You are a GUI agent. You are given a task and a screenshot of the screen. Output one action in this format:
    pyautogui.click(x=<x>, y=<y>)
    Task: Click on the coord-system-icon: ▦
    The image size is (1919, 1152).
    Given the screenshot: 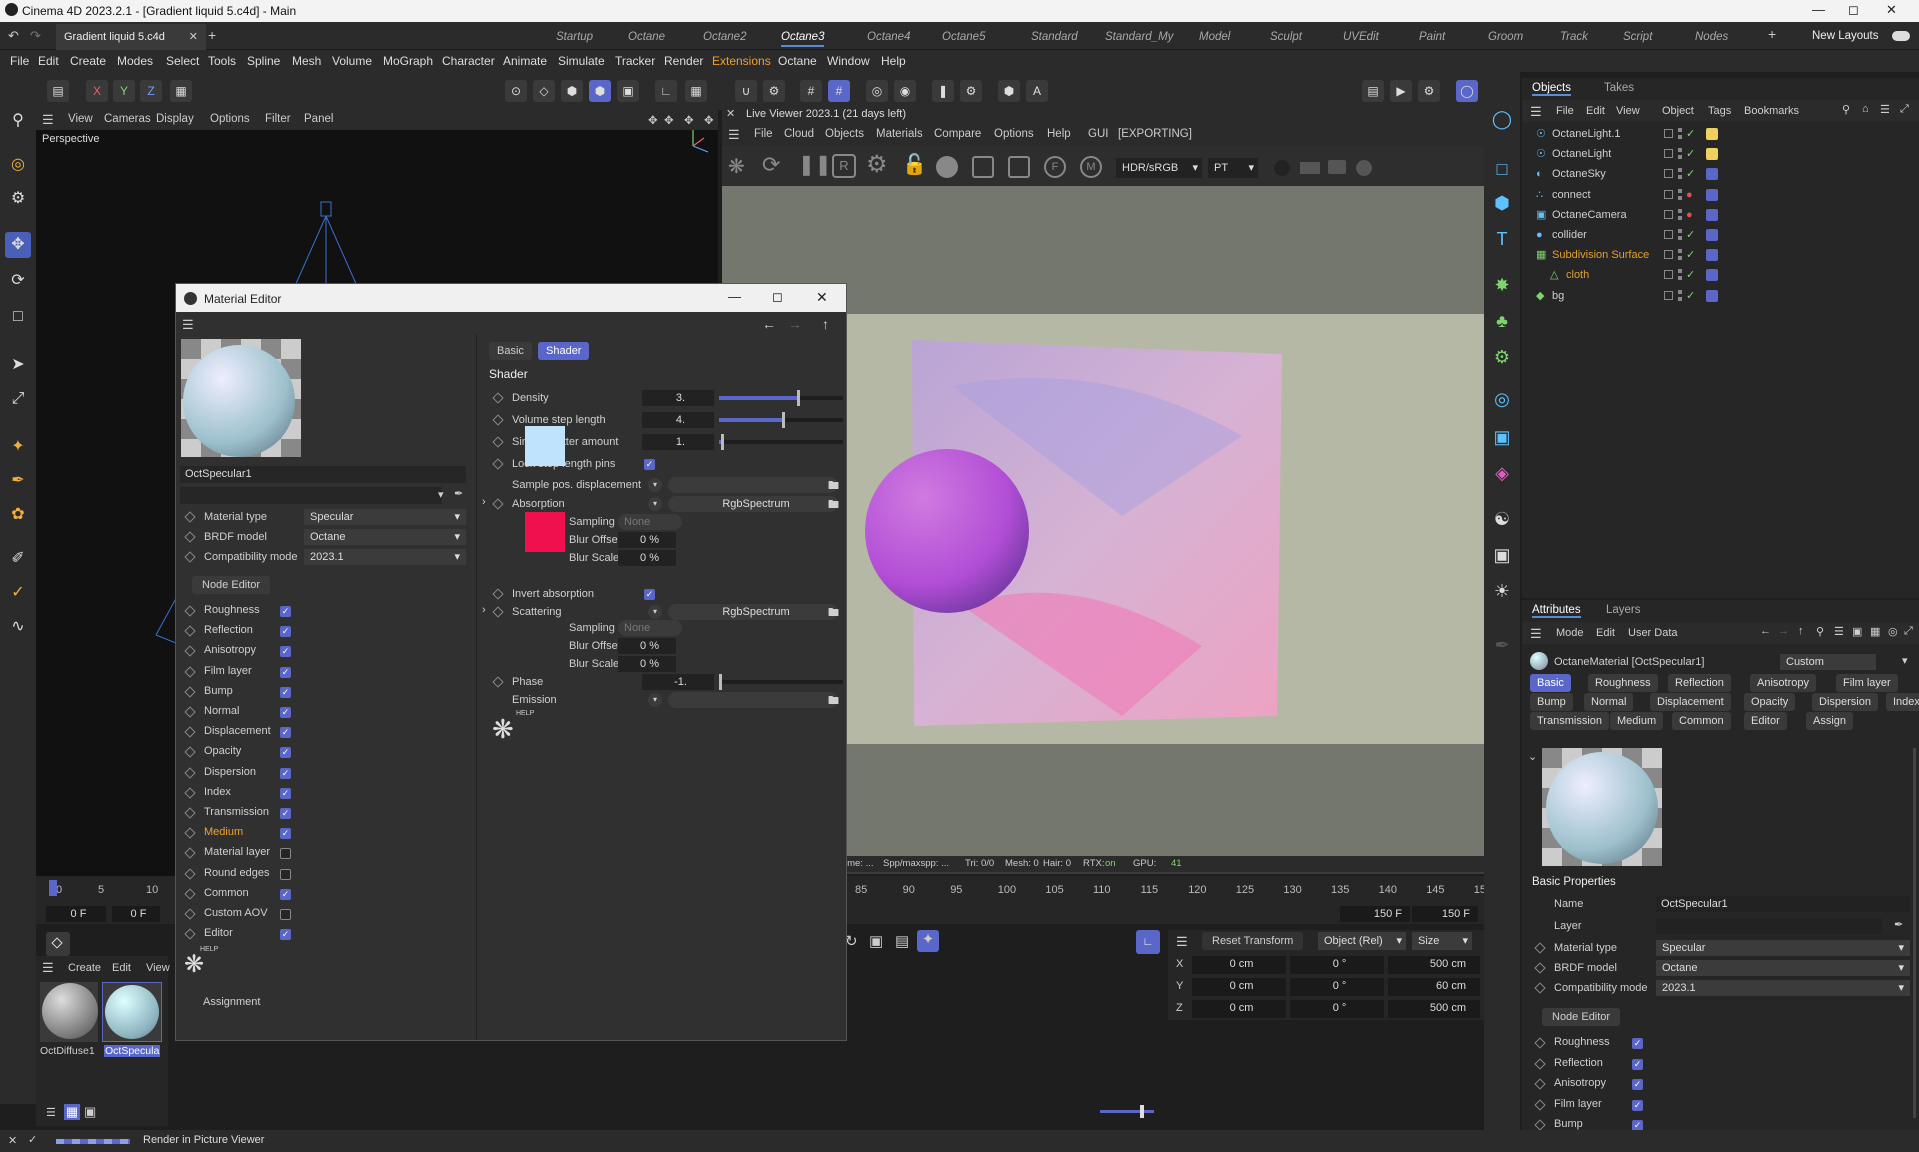 What is the action you would take?
    pyautogui.click(x=181, y=91)
    